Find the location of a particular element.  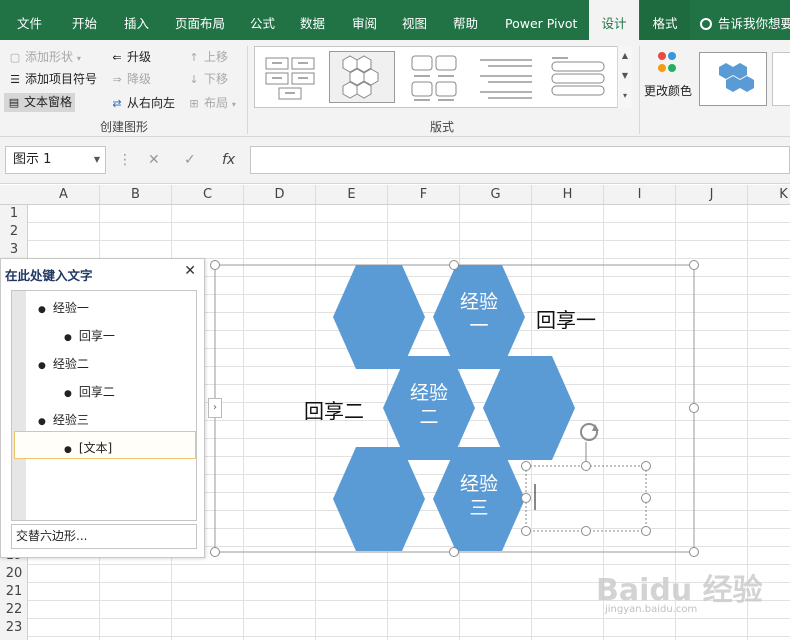

list-item-text: 经验三 is located at coordinates (70, 420).